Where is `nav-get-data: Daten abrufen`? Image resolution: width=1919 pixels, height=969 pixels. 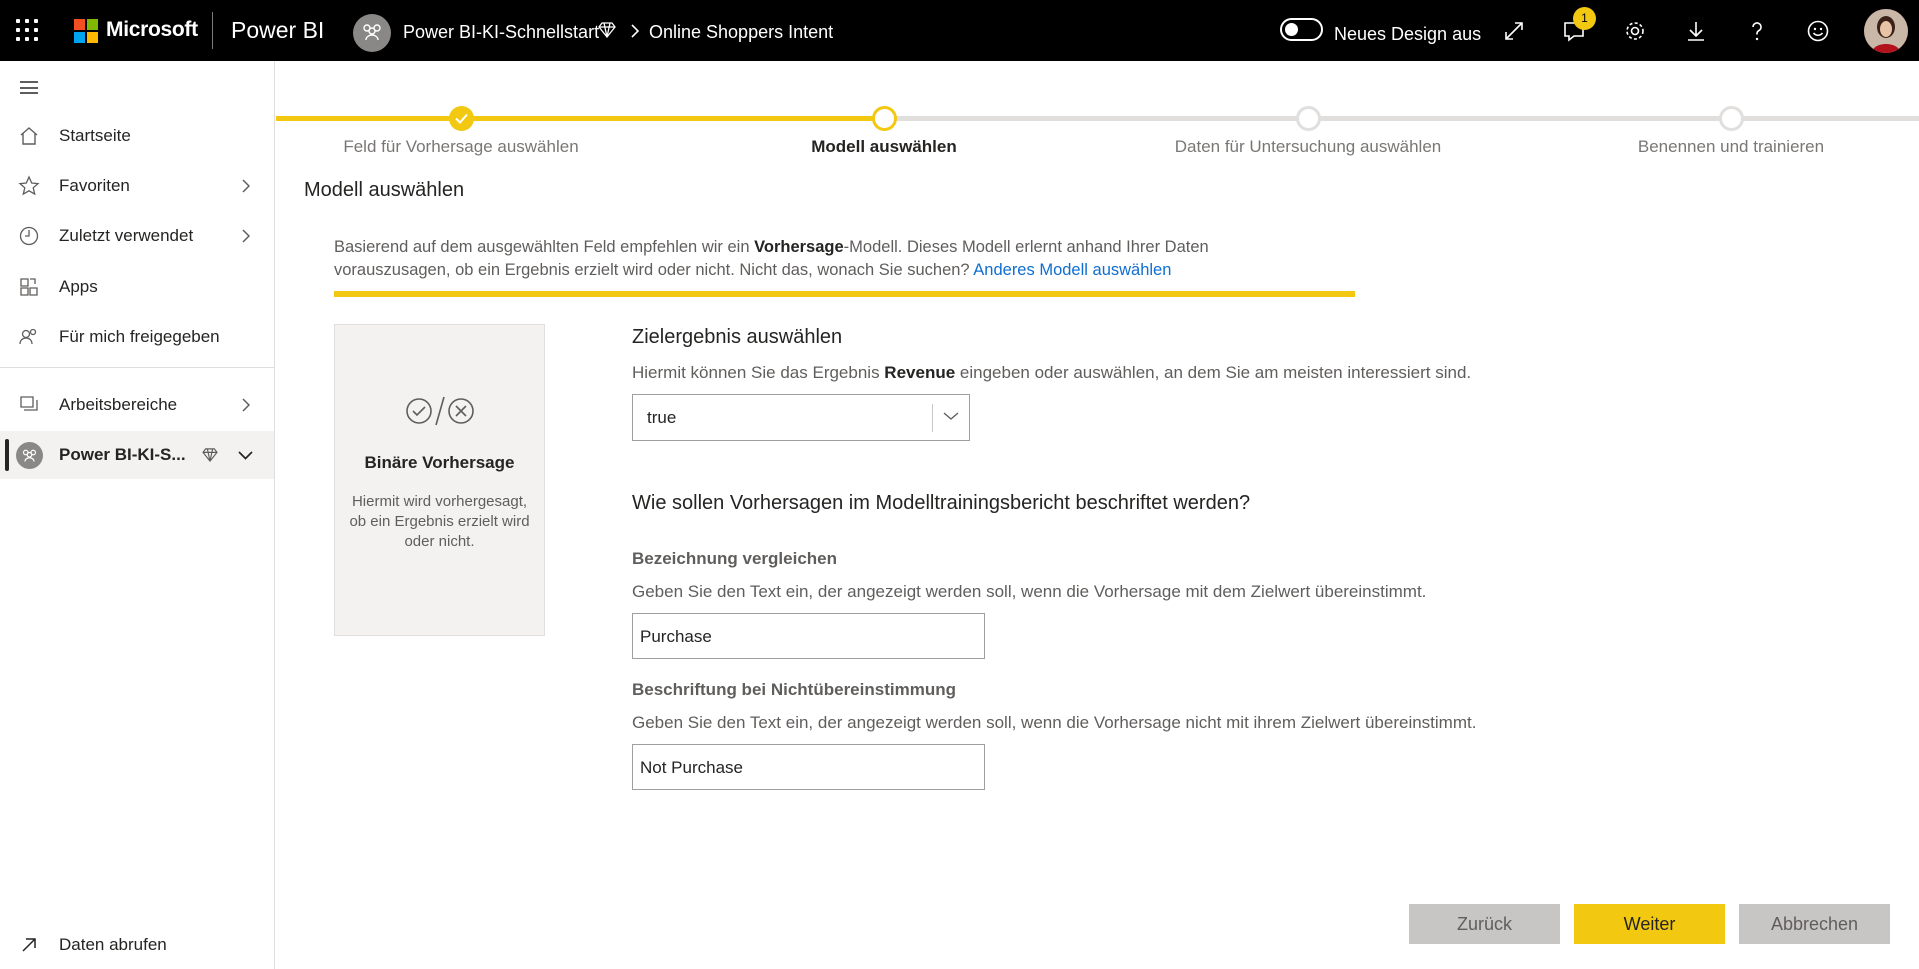
nav-get-data: Daten abrufen is located at coordinates (137, 945).